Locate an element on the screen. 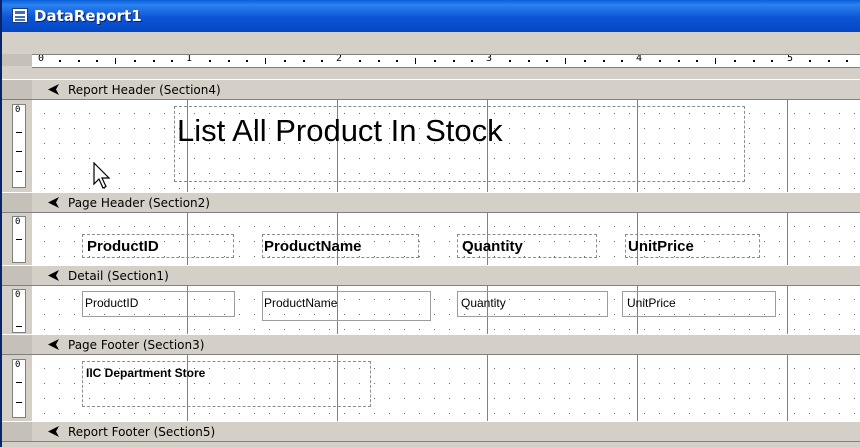  caption-productname: ProductName is located at coordinates (340, 246).